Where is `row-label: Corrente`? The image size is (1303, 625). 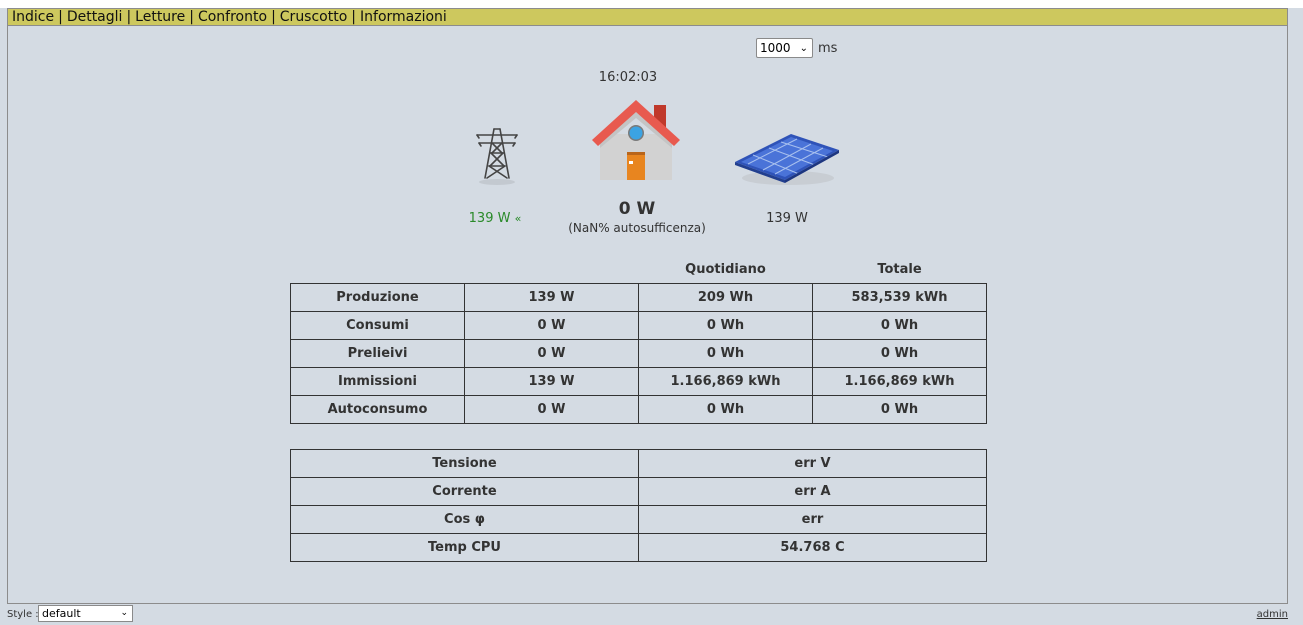
row-label: Corrente is located at coordinates (464, 491).